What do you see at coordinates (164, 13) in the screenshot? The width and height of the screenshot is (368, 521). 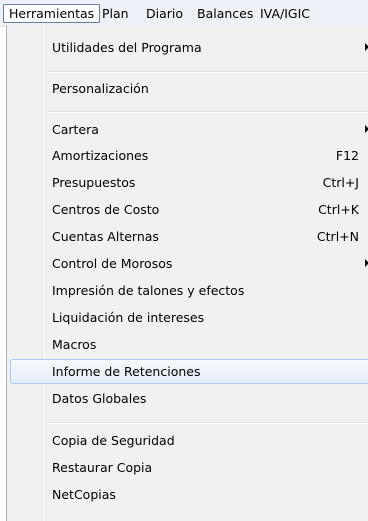 I see `menubar-diario: Diario` at bounding box center [164, 13].